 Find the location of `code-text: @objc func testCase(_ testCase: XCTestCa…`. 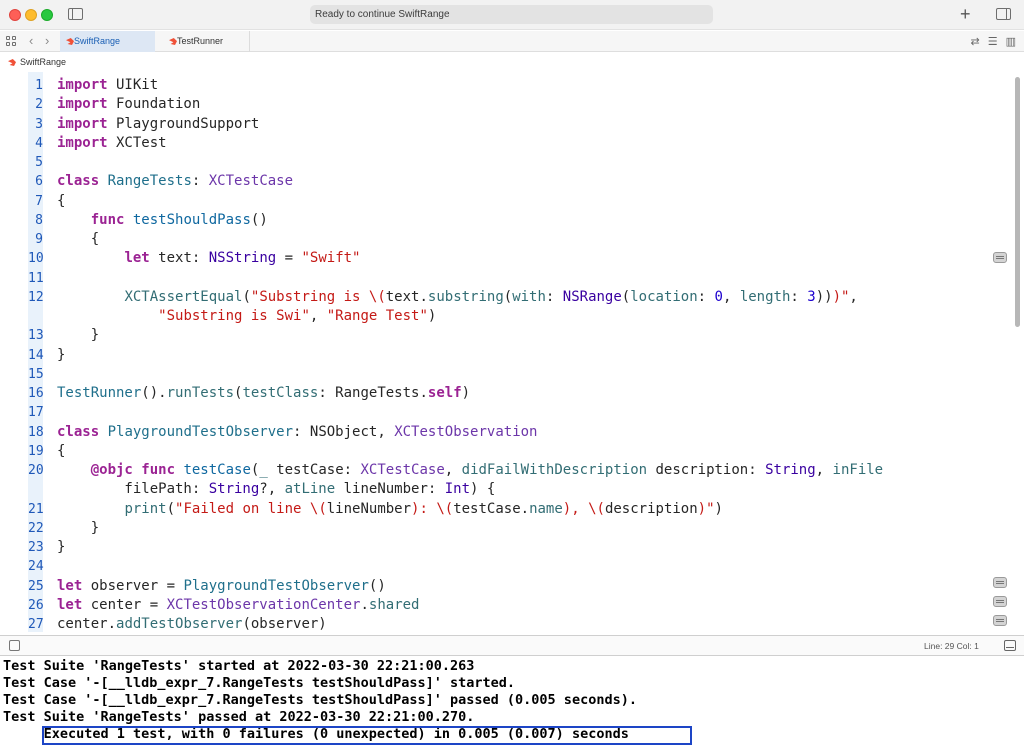

code-text: @objc func testCase(_ testCase: XCTestCa… is located at coordinates (470, 470).